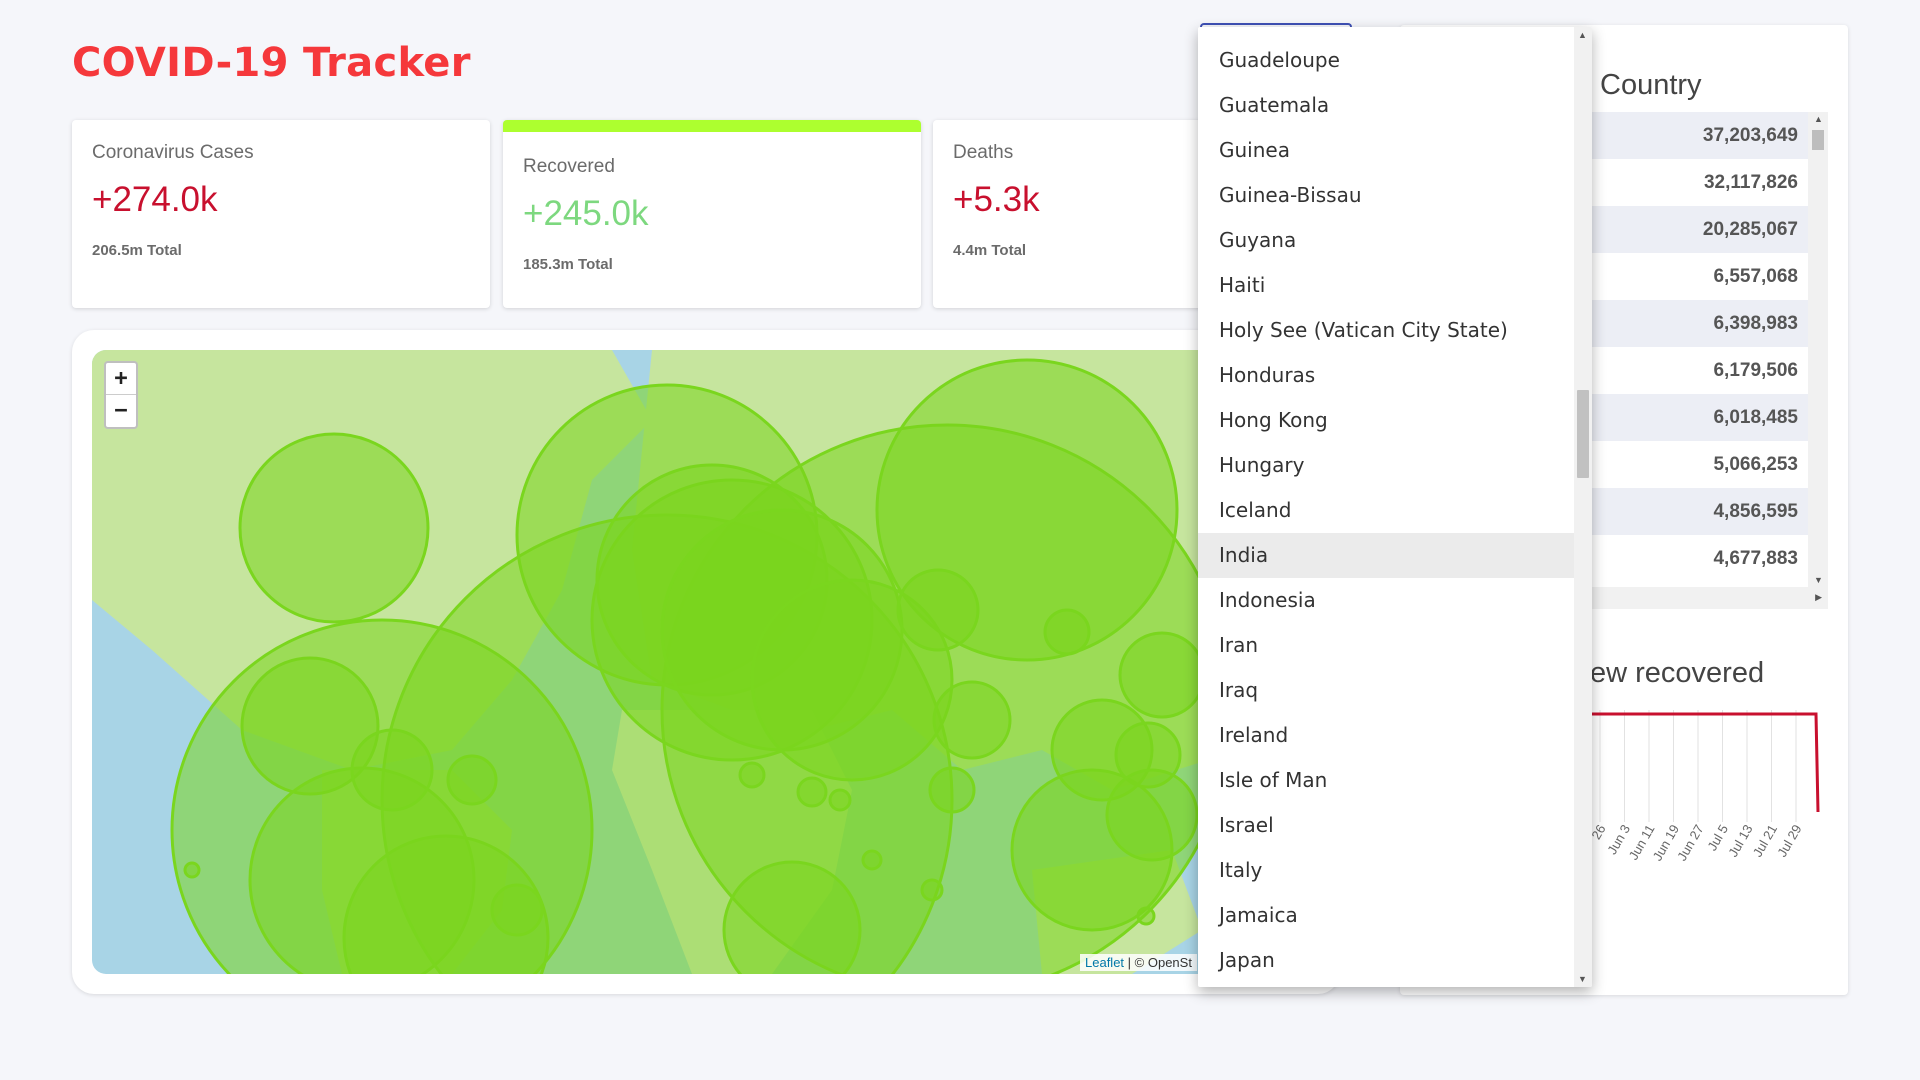 The width and height of the screenshot is (1920, 1080). Describe the element at coordinates (1583, 507) in the screenshot. I see `dropdown-scrollbar: ▲ ▼` at that location.